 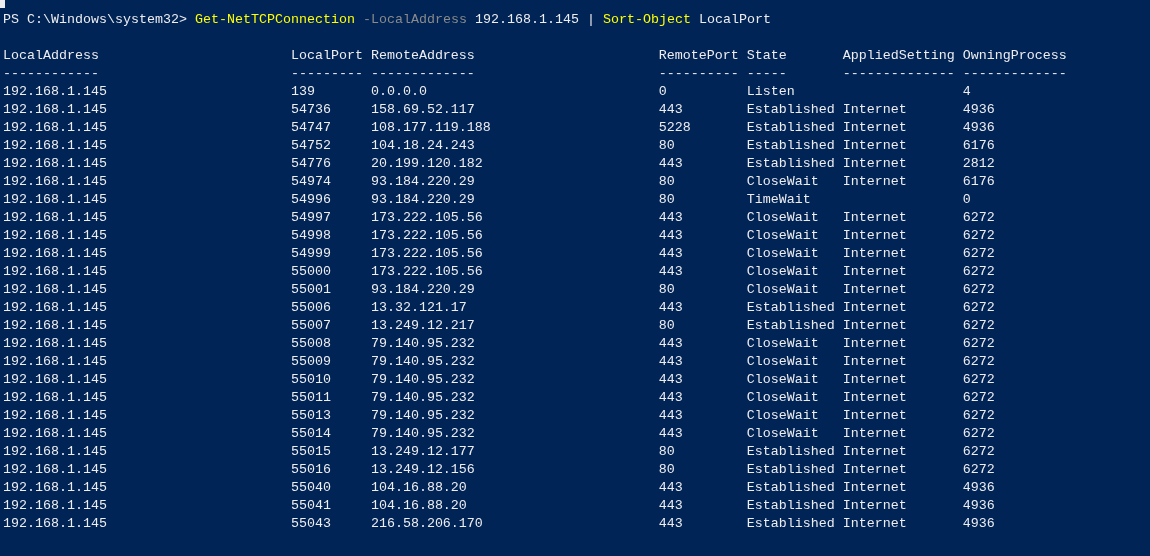 I want to click on column-header: LocalPort, so click(x=326, y=56).